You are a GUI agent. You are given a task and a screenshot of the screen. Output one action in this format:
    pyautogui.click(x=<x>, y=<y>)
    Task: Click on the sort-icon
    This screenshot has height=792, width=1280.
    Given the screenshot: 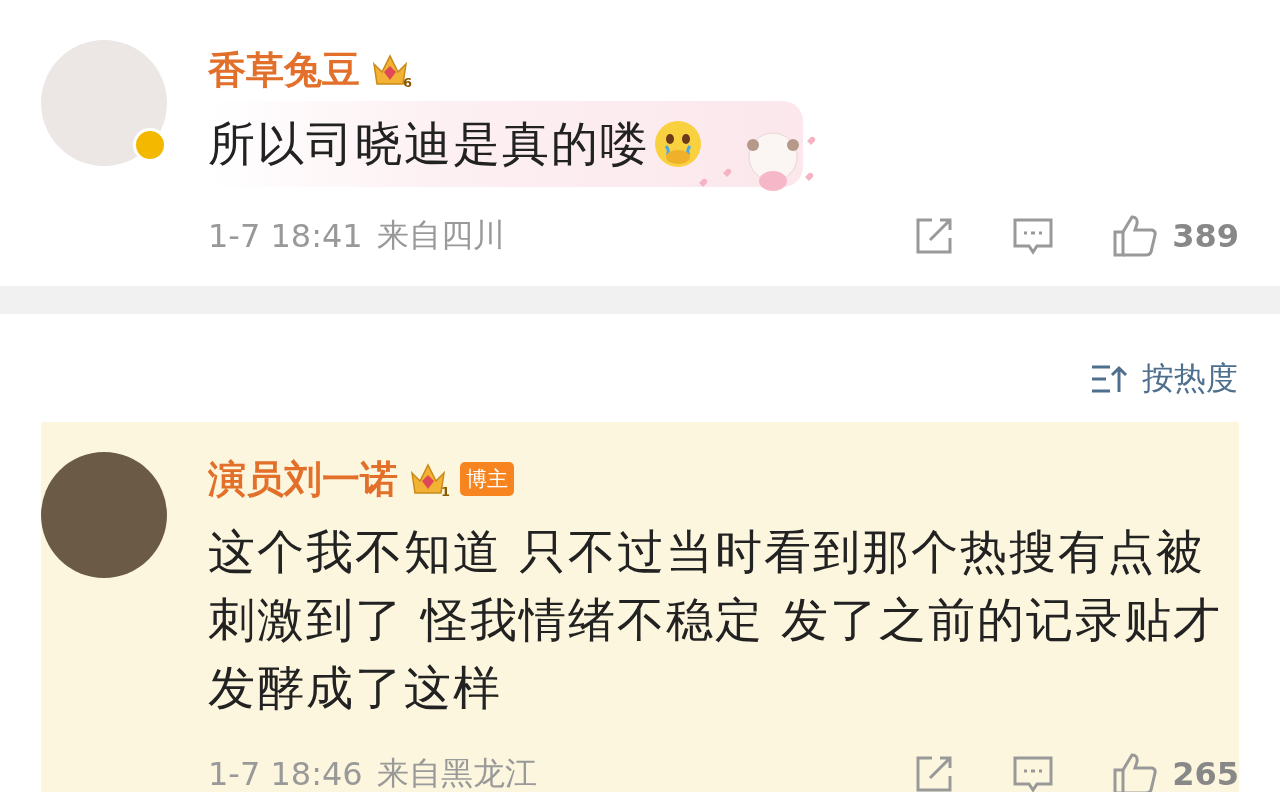 What is the action you would take?
    pyautogui.click(x=1109, y=379)
    